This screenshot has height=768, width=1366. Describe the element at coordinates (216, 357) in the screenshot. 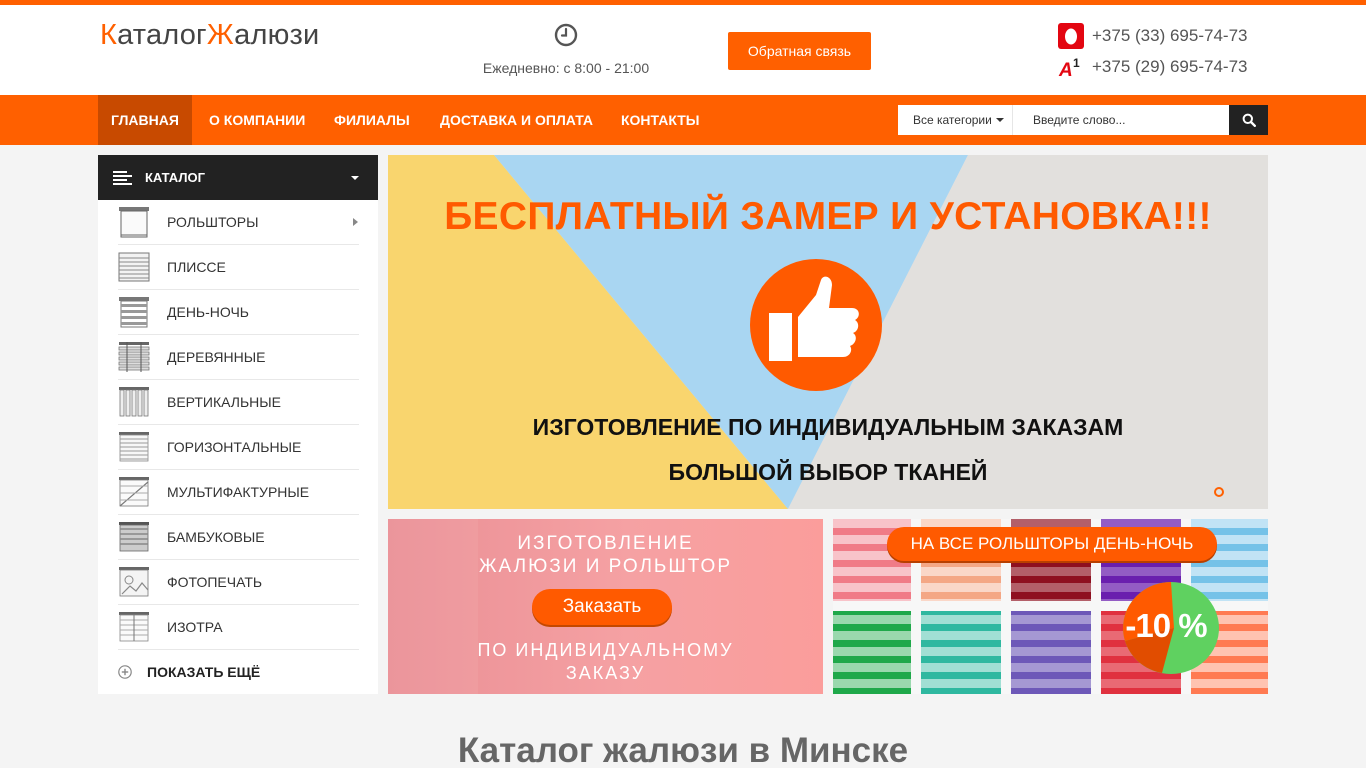

I see `catalog-item-label: Деревянные` at that location.